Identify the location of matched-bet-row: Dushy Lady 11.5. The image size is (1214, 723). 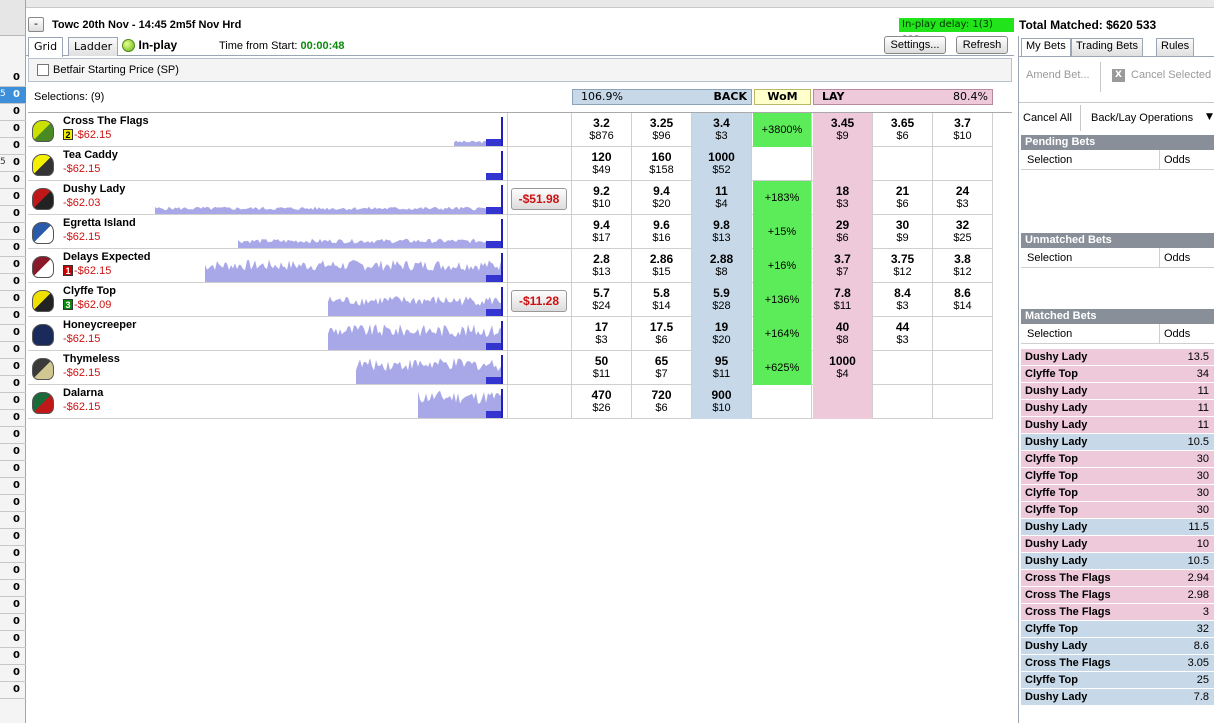
(1117, 527).